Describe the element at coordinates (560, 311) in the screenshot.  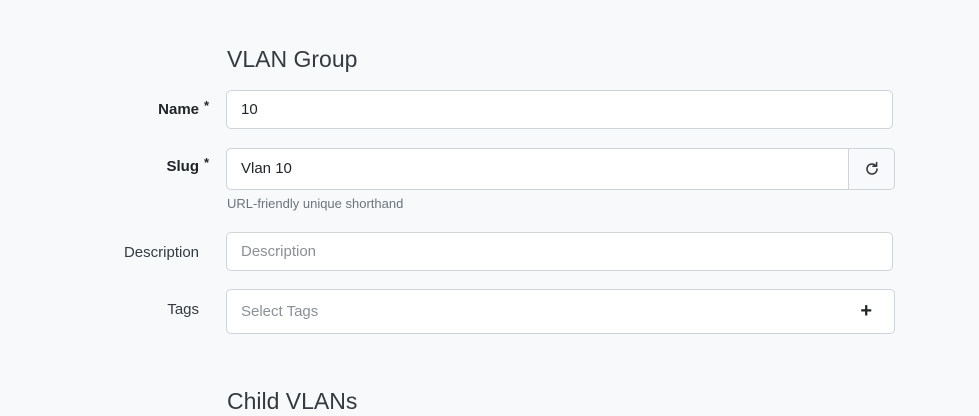
I see `tags-select: Select Tags +` at that location.